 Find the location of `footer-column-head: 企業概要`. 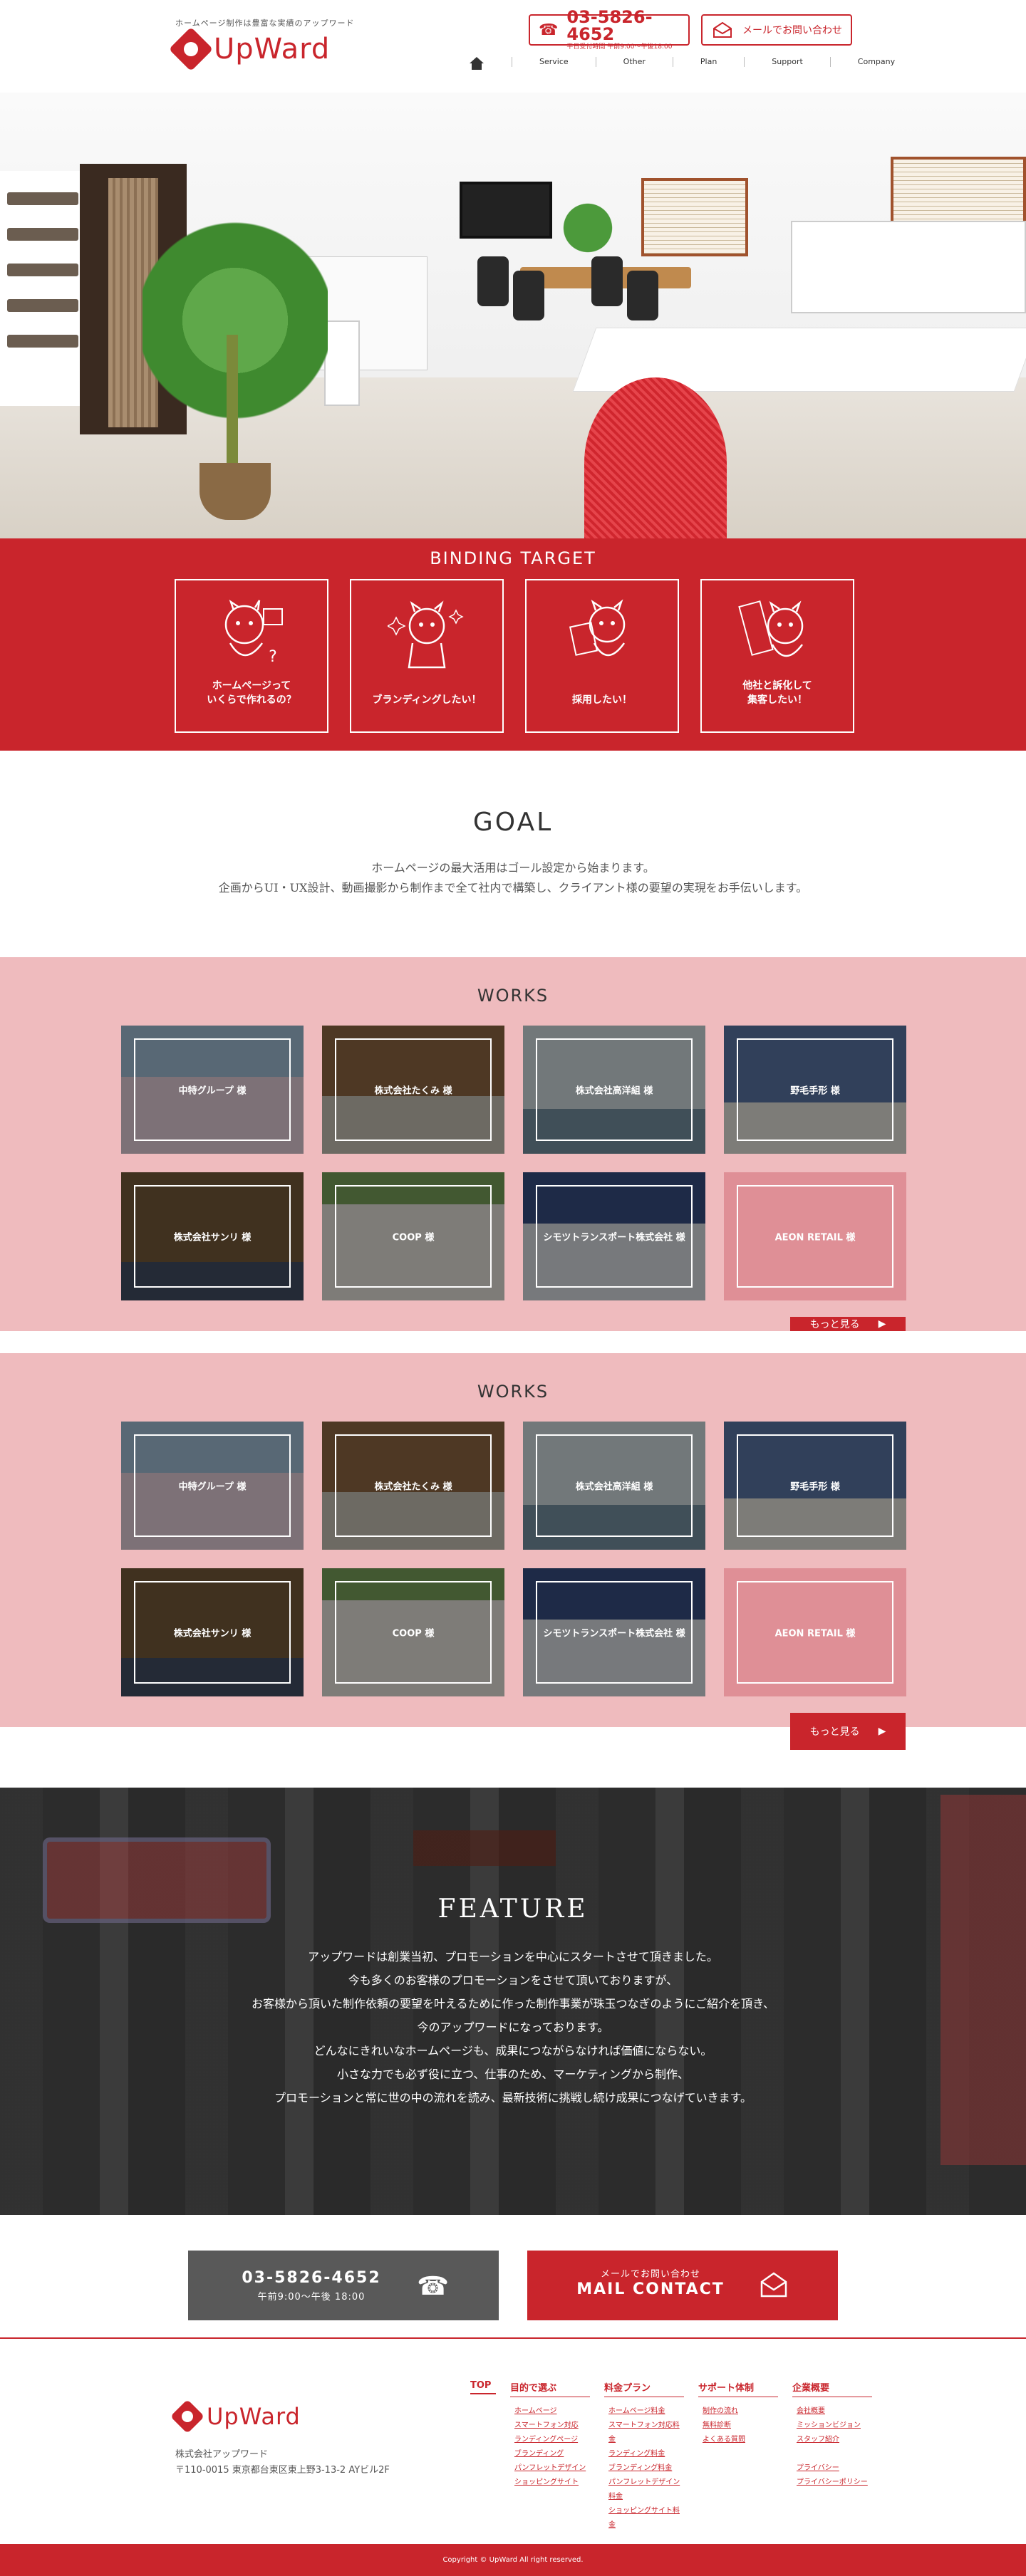

footer-column-head: 企業概要 is located at coordinates (832, 2388).